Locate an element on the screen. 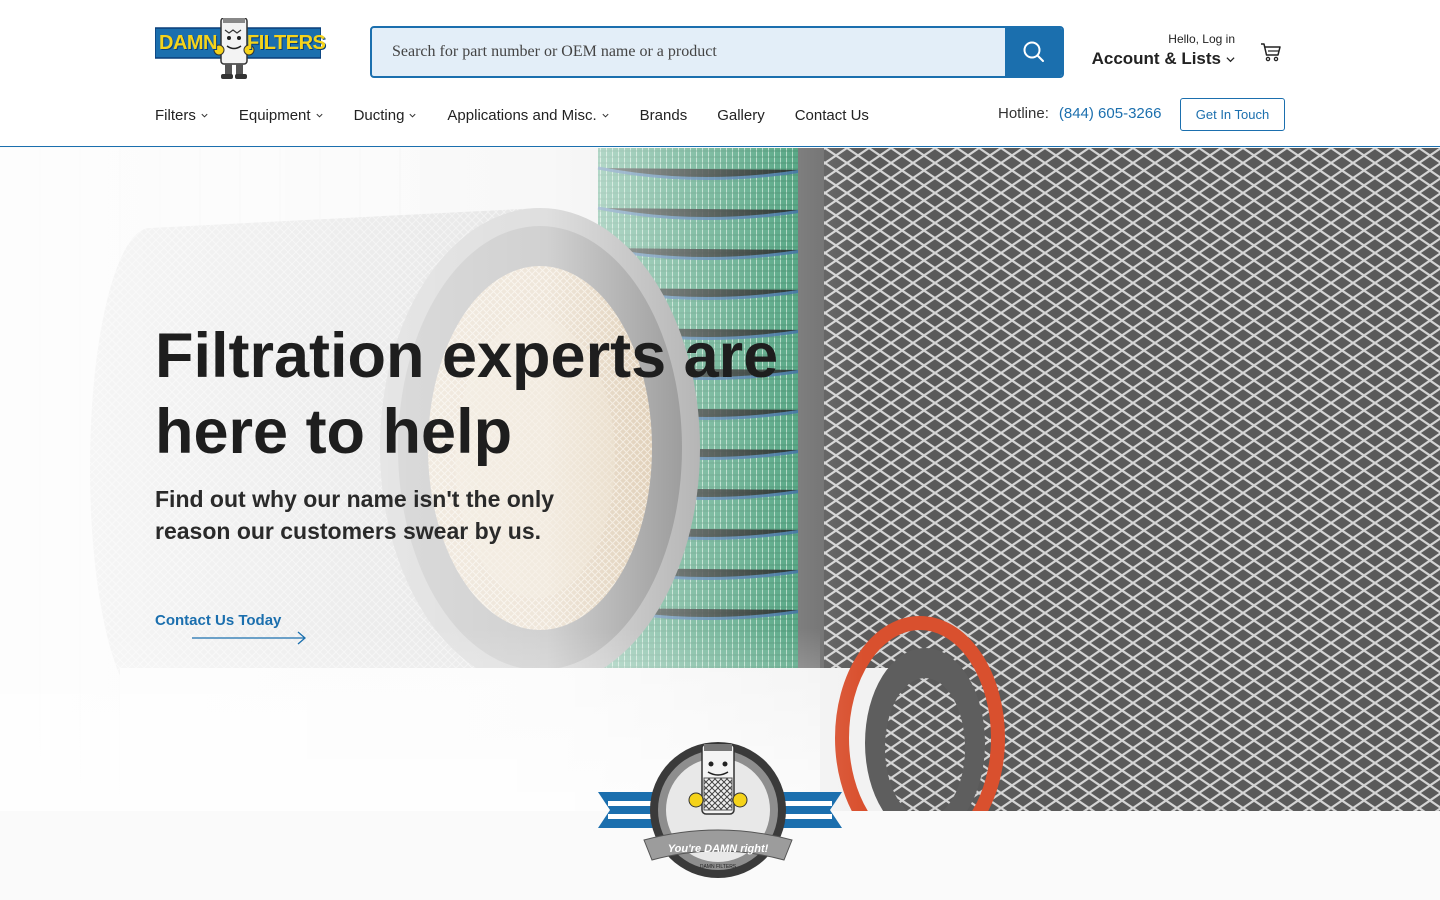  badge-small-text: DAMN FILTERS is located at coordinates (718, 867).